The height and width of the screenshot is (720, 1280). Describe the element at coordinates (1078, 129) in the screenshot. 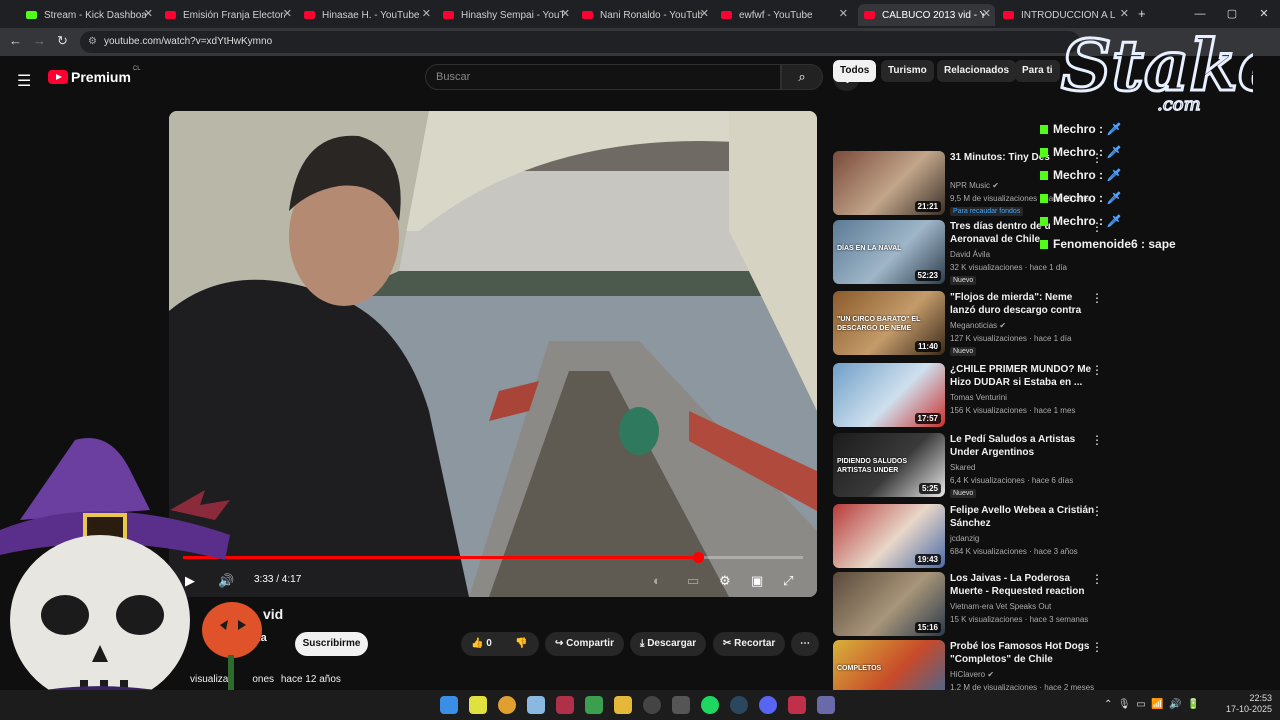

I see `chat-username: Mechro :` at that location.